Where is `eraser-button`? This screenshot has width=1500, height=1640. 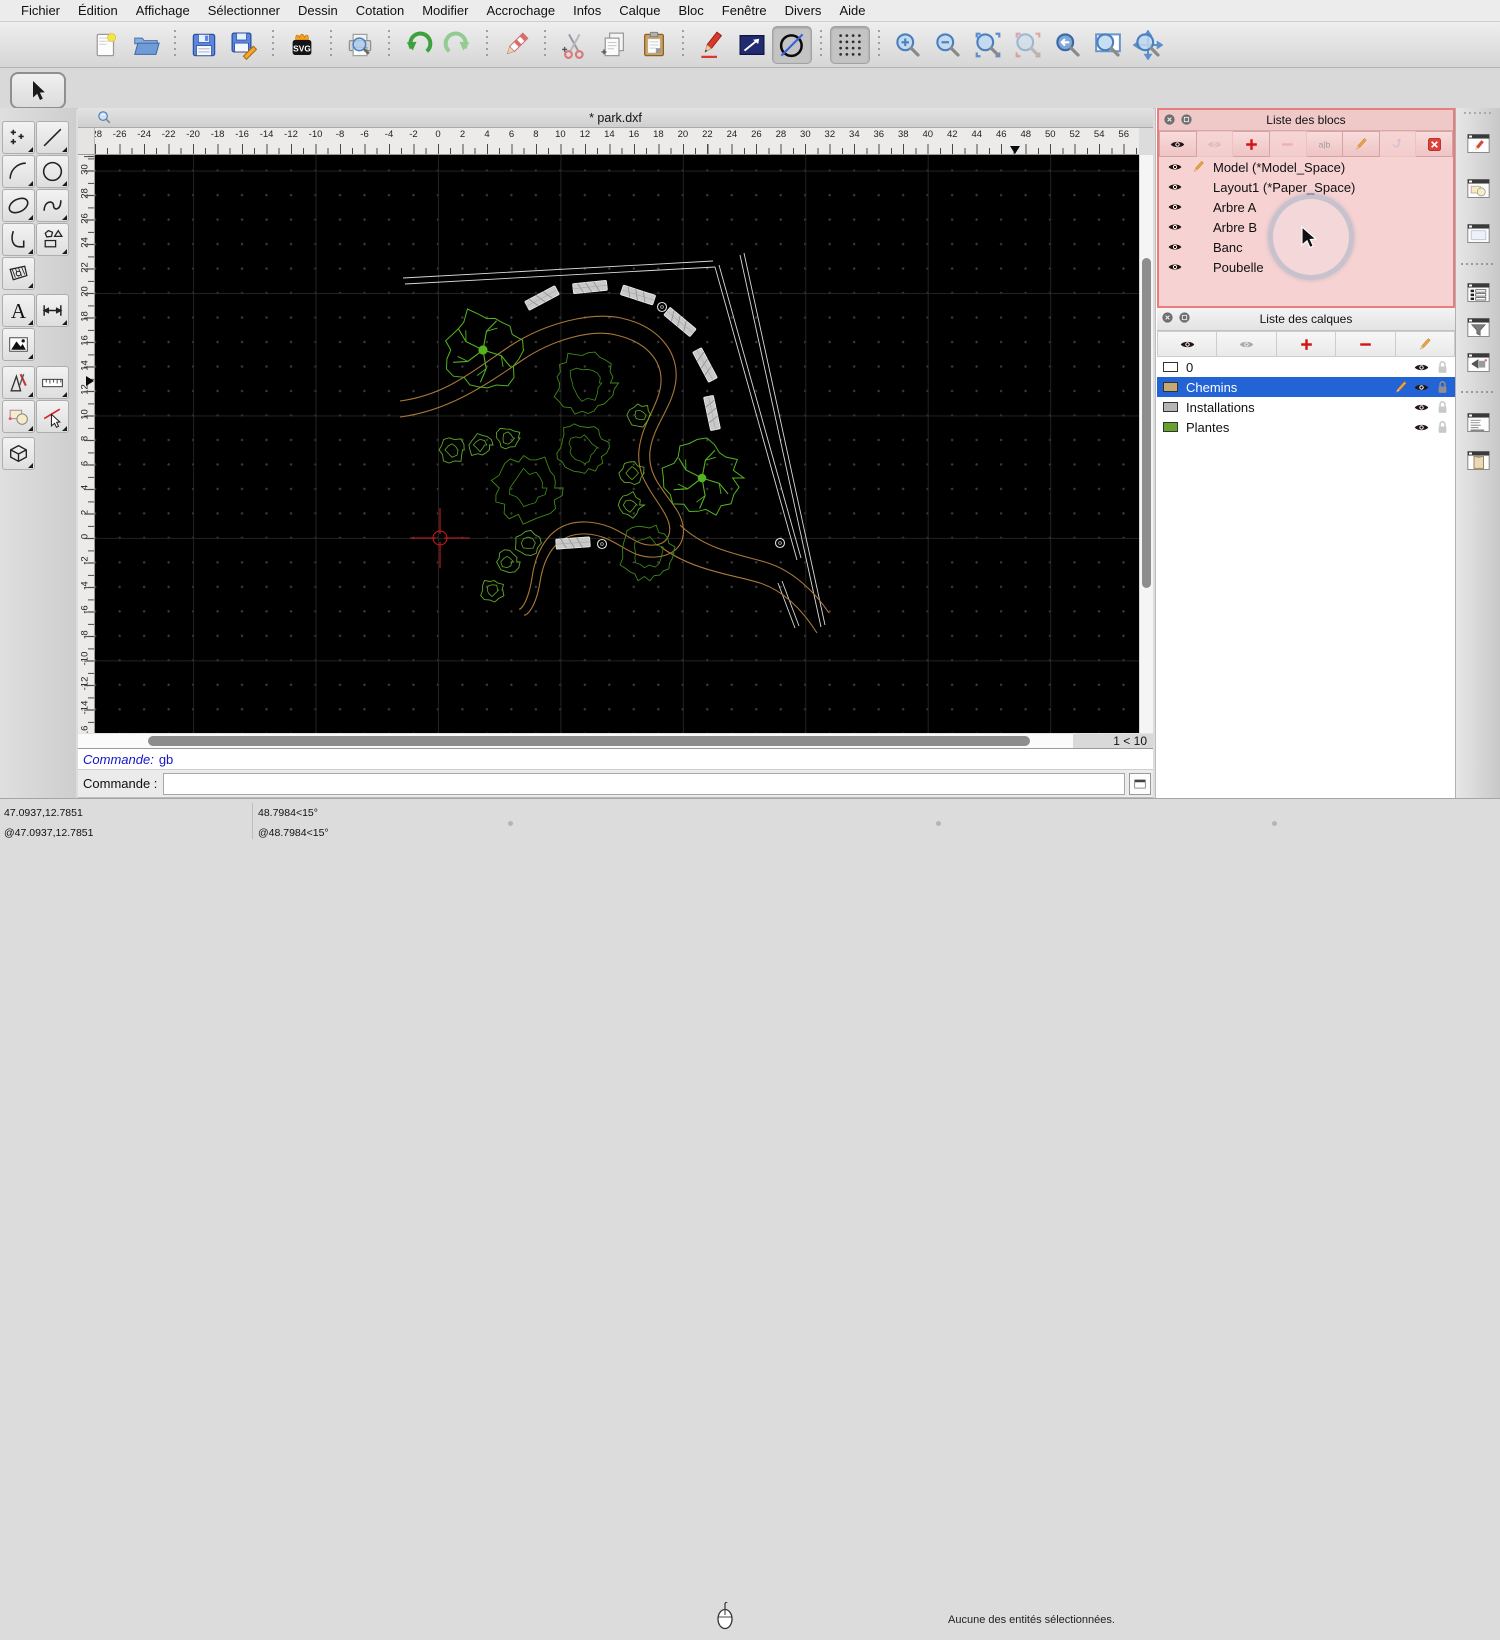
eraser-button is located at coordinates (516, 45).